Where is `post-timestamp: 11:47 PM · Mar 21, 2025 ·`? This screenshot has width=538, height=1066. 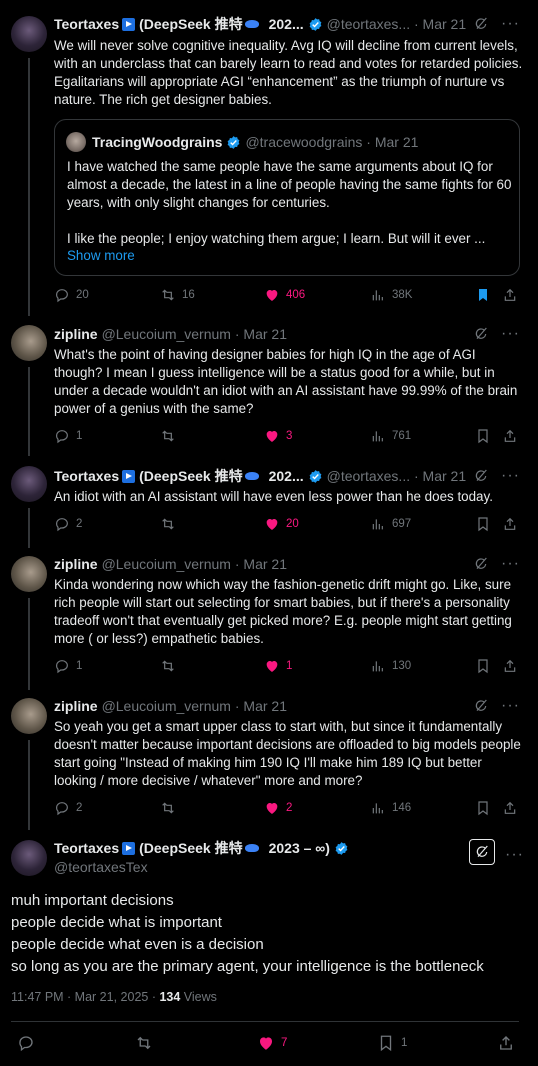 post-timestamp: 11:47 PM · Mar 21, 2025 · is located at coordinates (85, 997).